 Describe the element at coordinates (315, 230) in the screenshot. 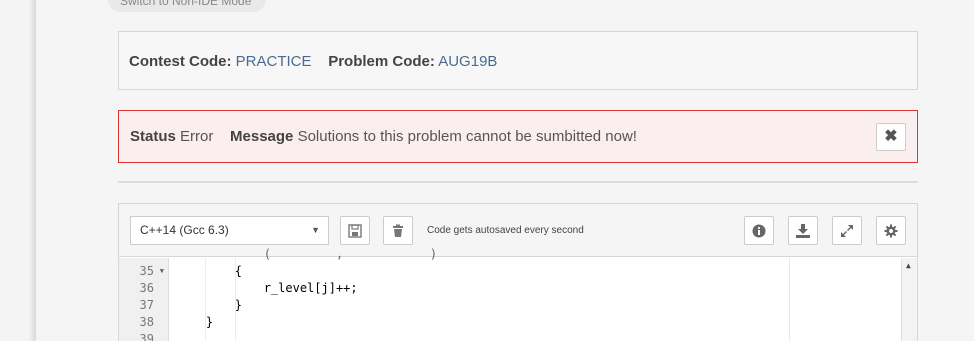

I see `chevron-down-icon: ▼` at that location.